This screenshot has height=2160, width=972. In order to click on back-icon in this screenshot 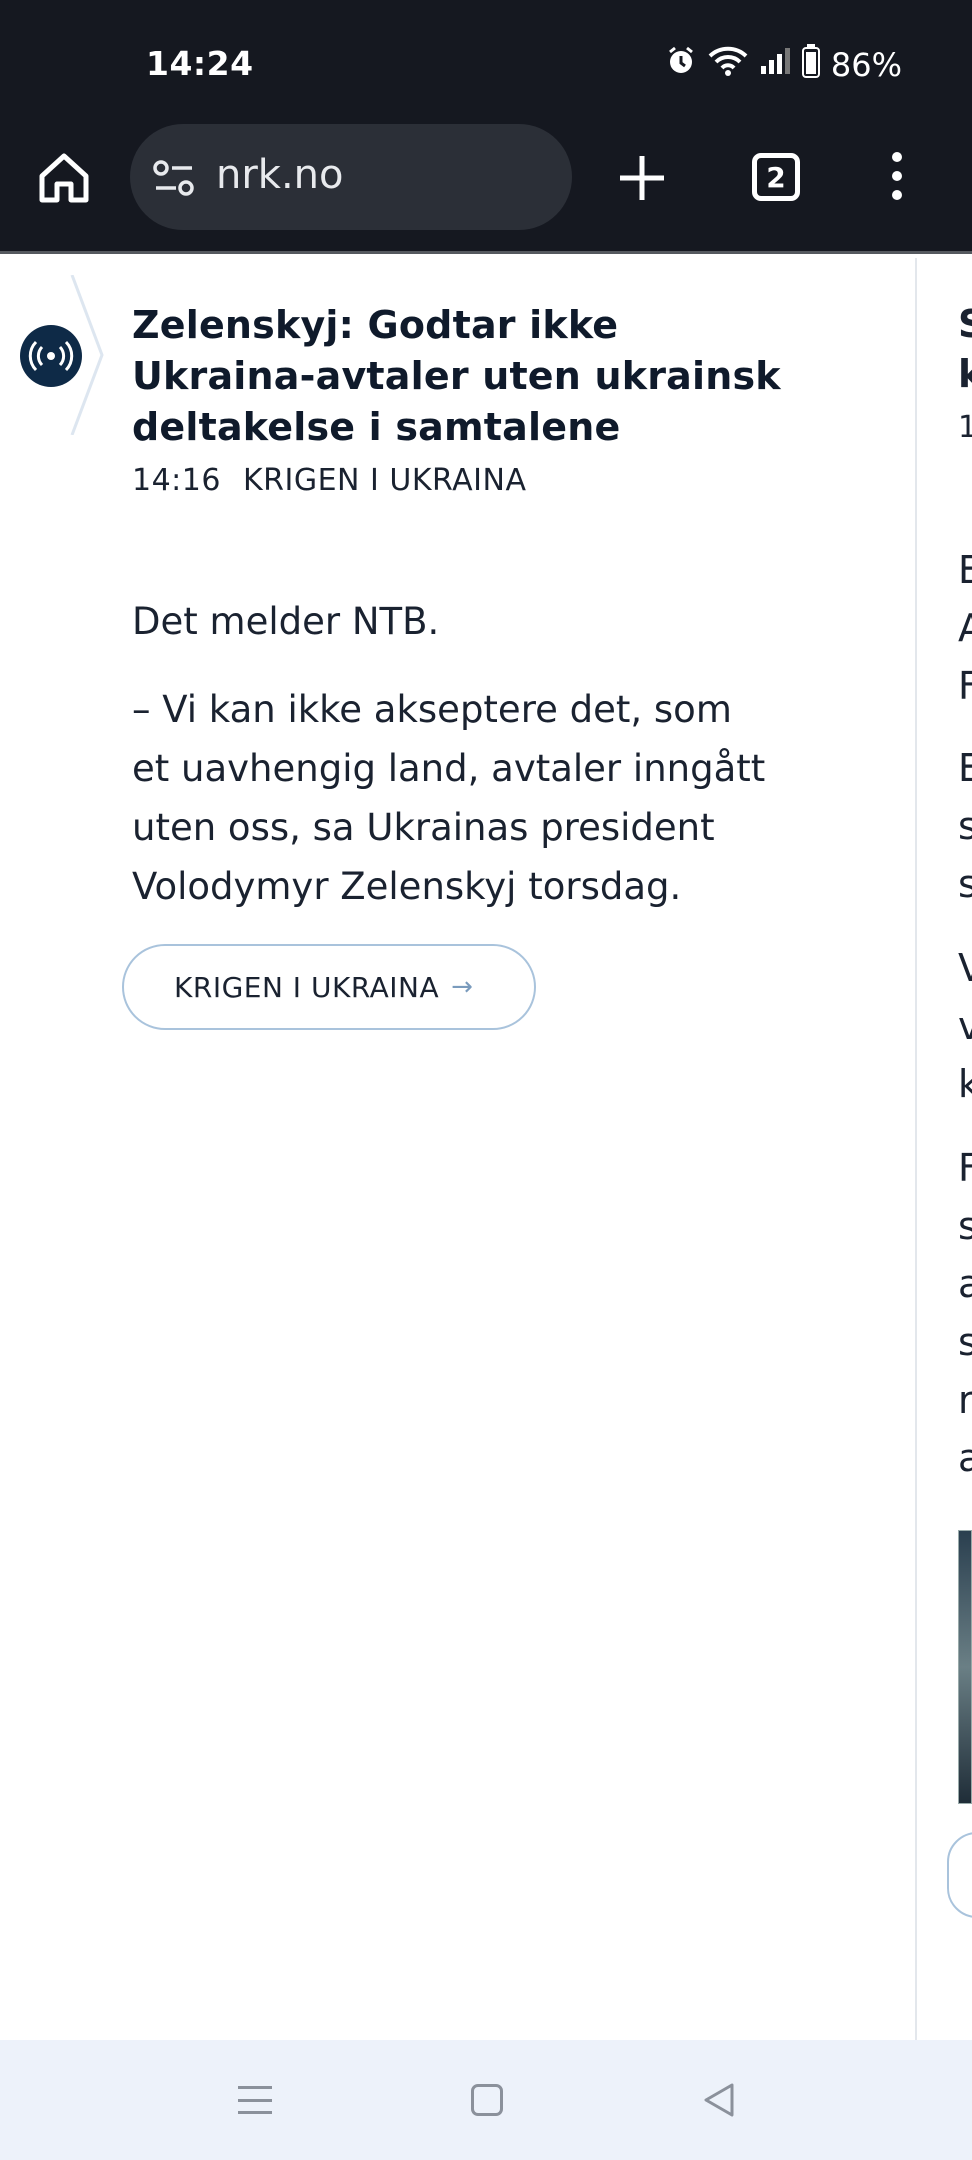, I will do `click(719, 2100)`.